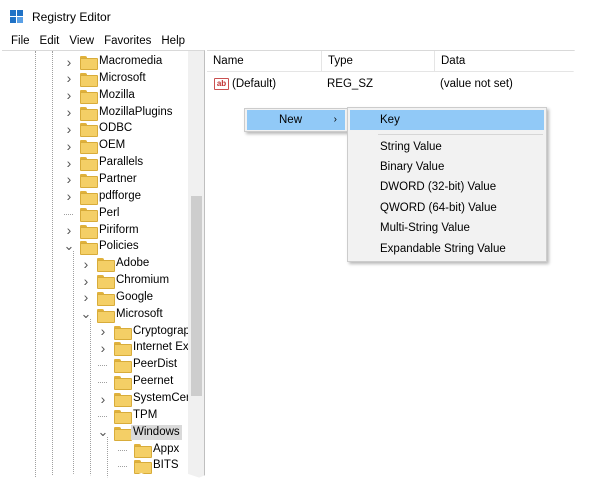  Describe the element at coordinates (95, 78) in the screenshot. I see `tree-item: › Microsoft` at that location.